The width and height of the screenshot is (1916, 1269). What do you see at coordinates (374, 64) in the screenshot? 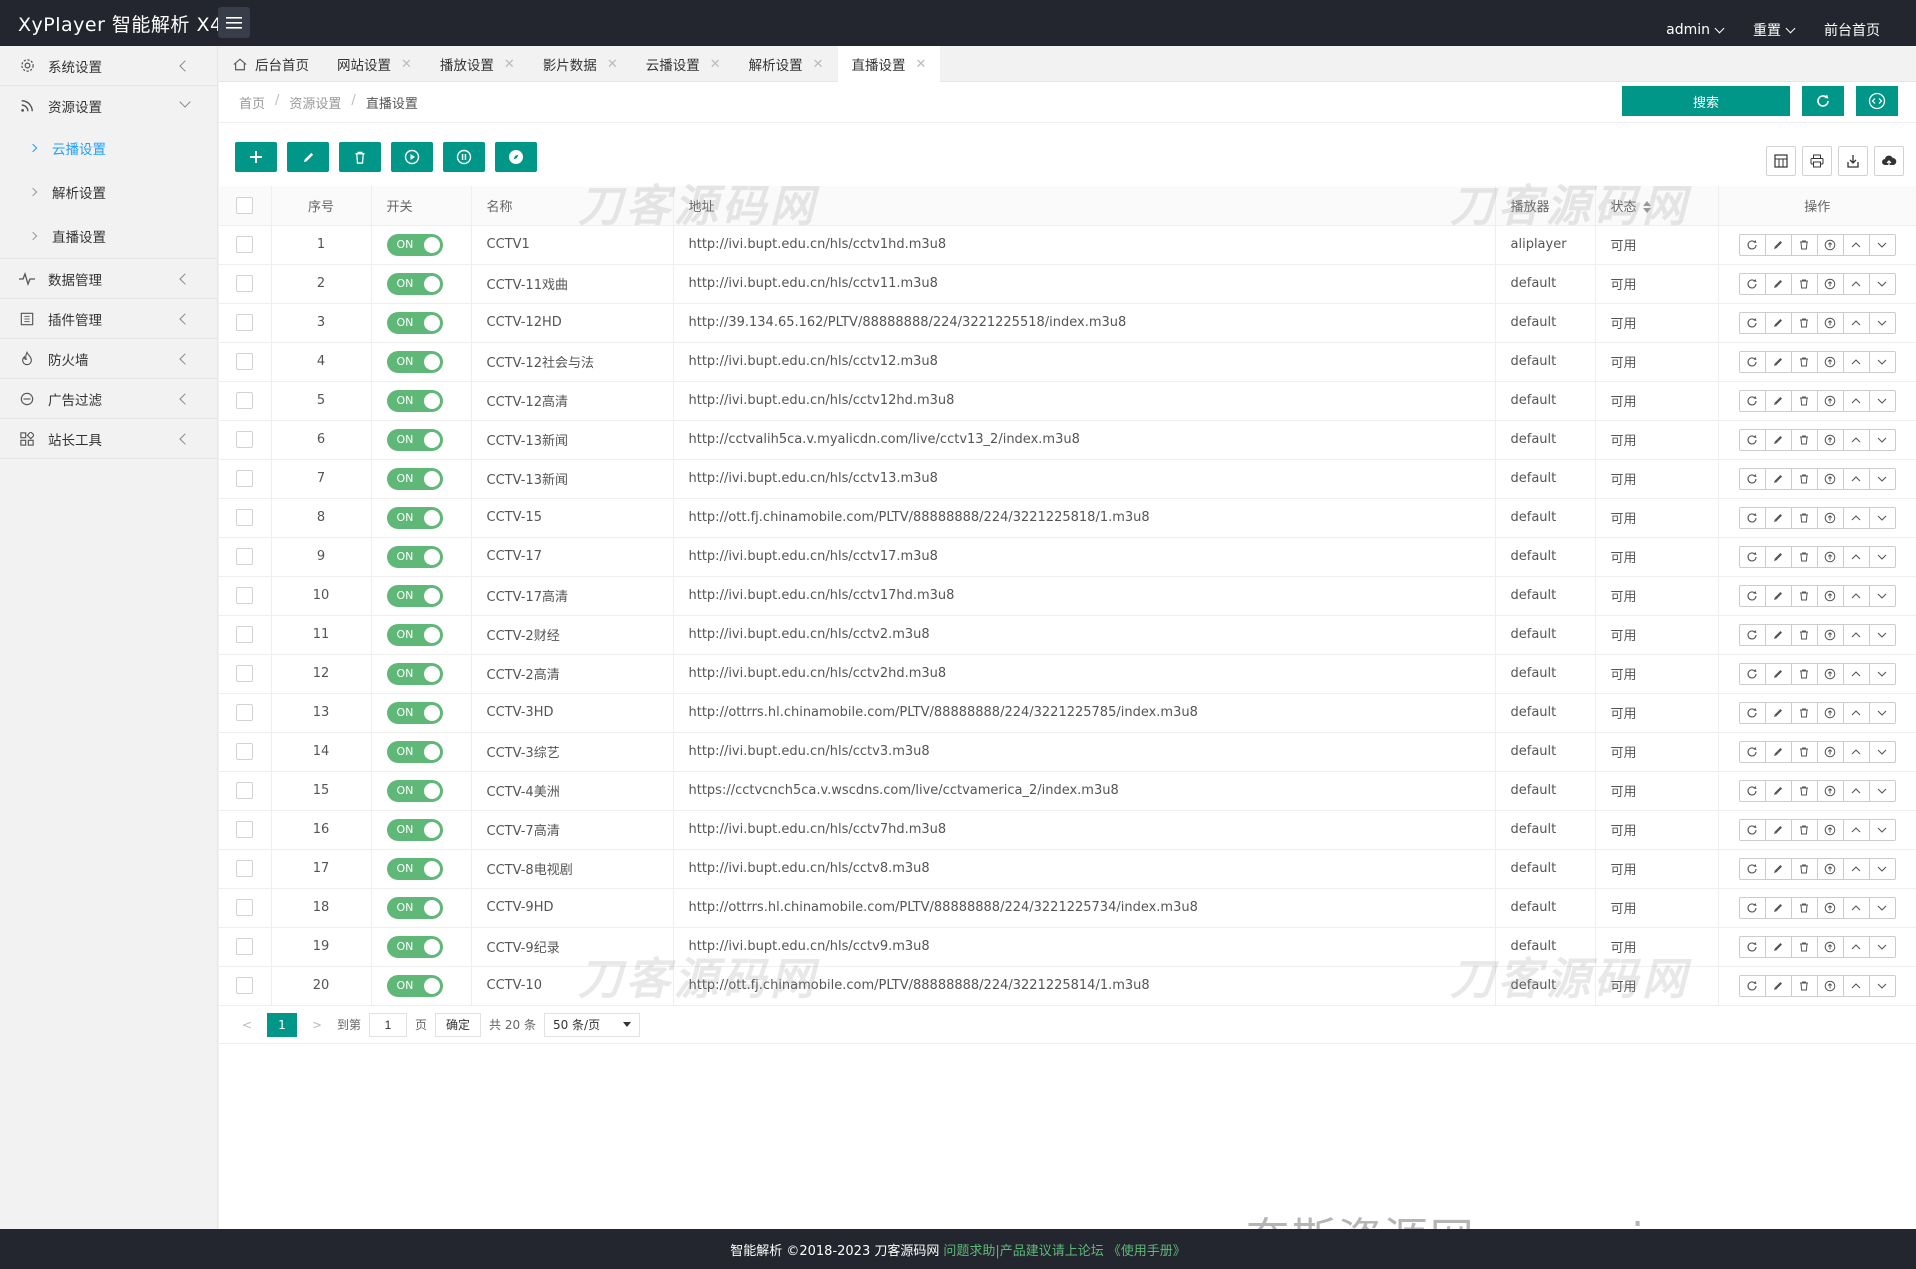
I see `tab-site-settings: 网站设置 ✕` at bounding box center [374, 64].